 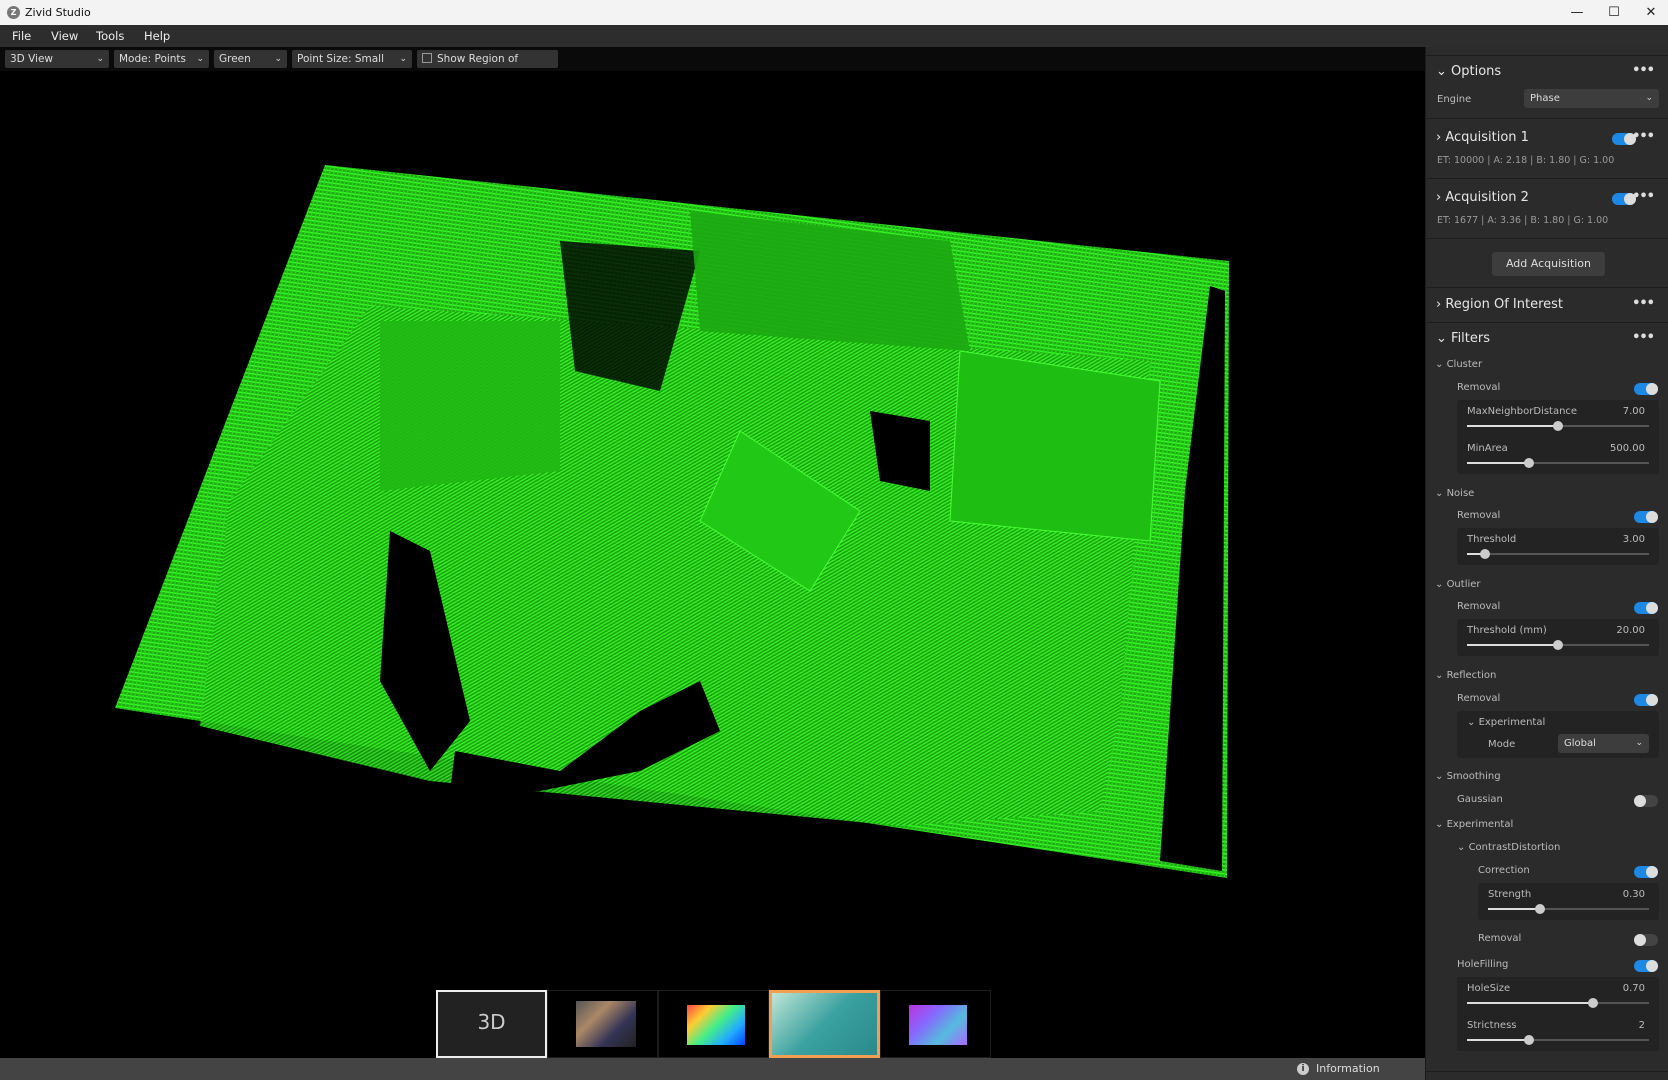 What do you see at coordinates (1651, 13) in the screenshot?
I see `close-button: ✕` at bounding box center [1651, 13].